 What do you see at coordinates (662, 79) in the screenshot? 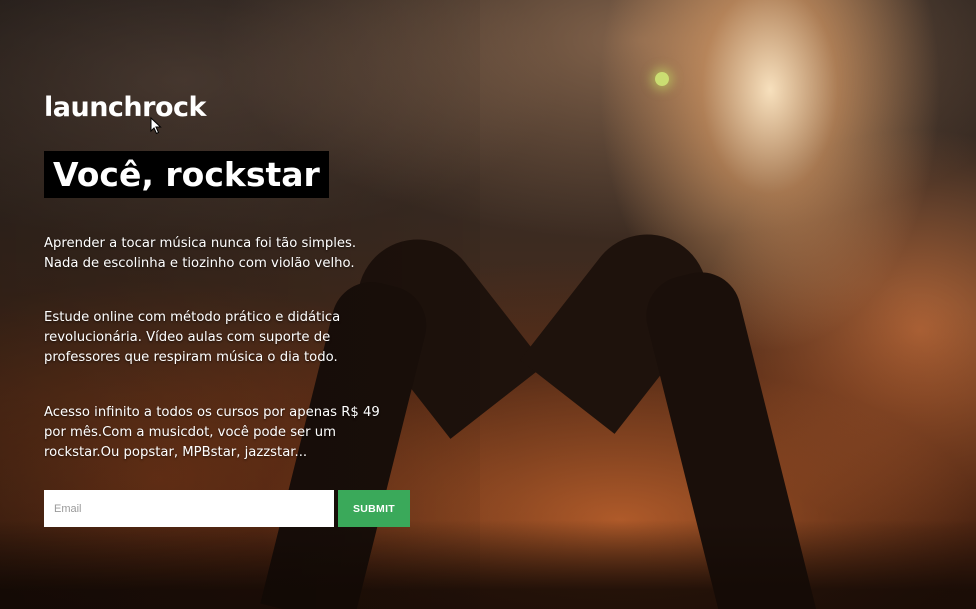
I see `stage-light` at bounding box center [662, 79].